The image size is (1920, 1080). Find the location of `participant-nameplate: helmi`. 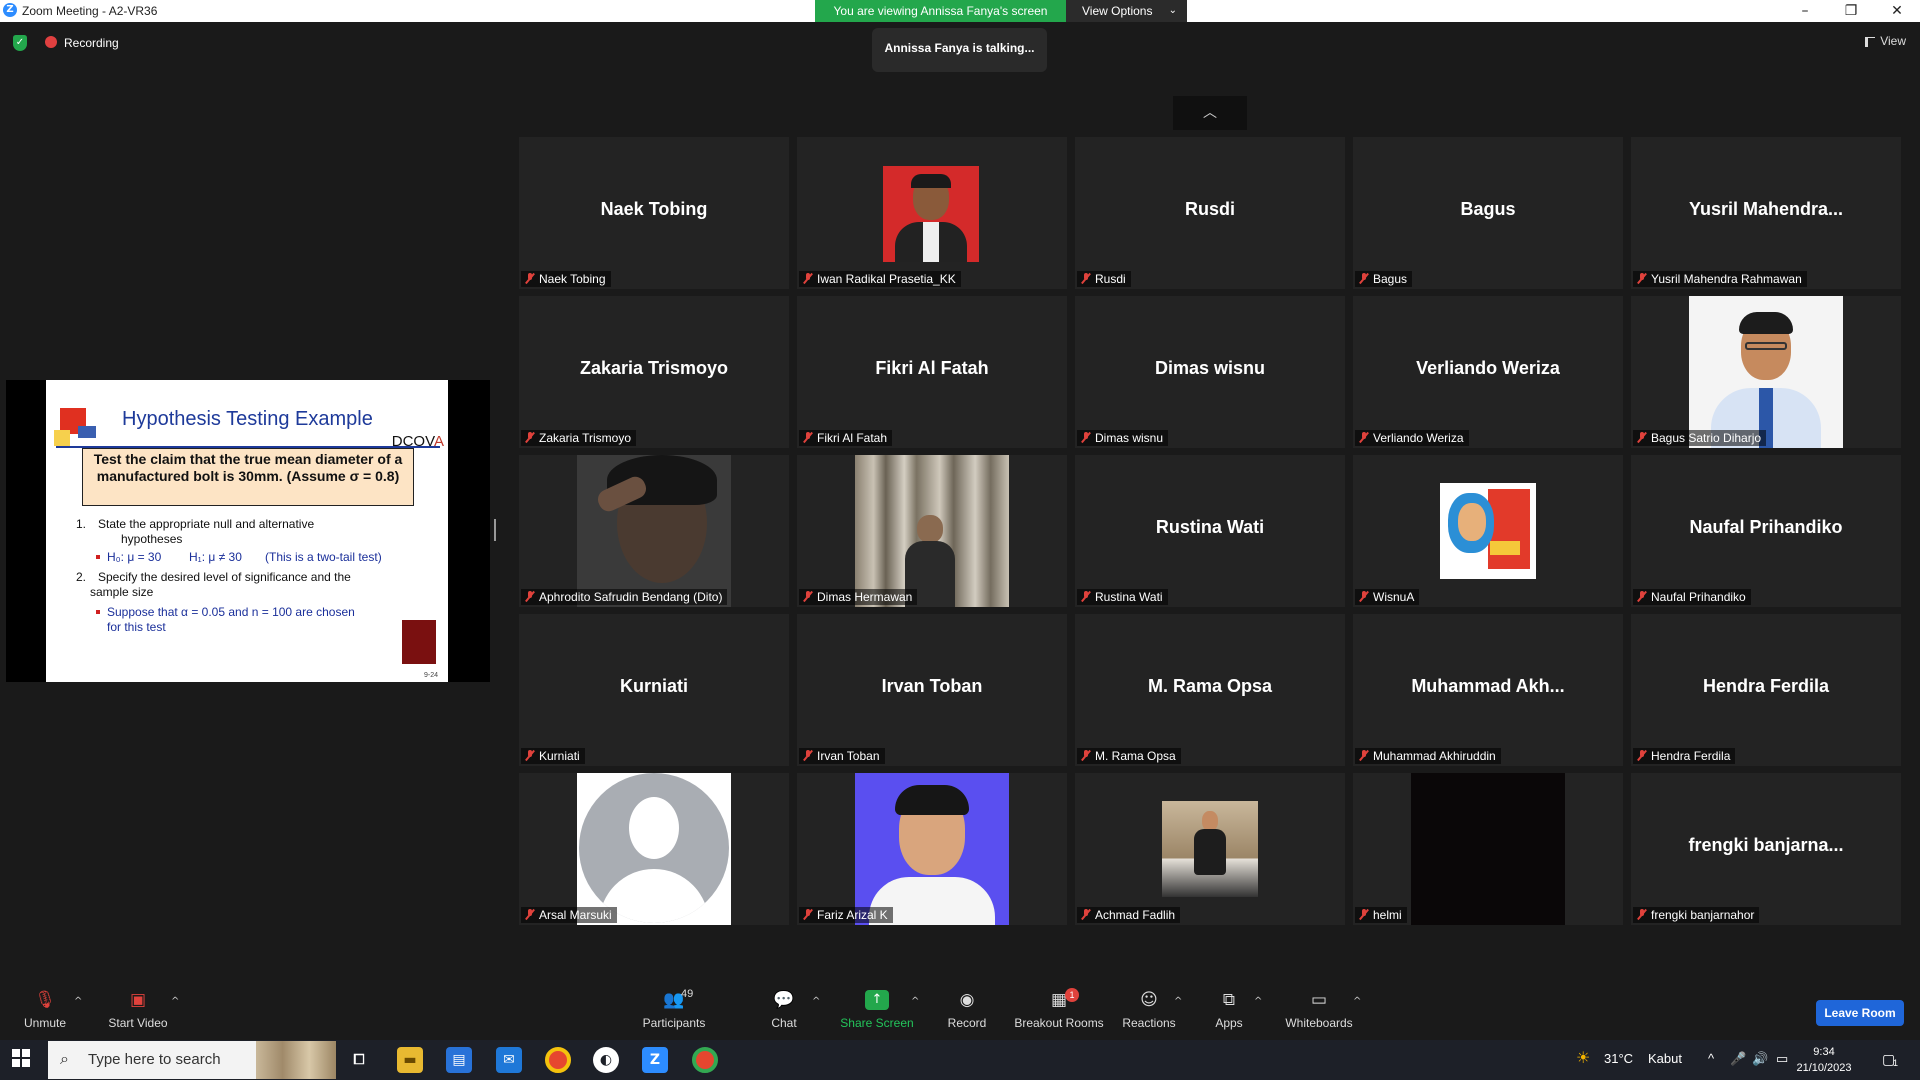

participant-nameplate: helmi is located at coordinates (1381, 915).